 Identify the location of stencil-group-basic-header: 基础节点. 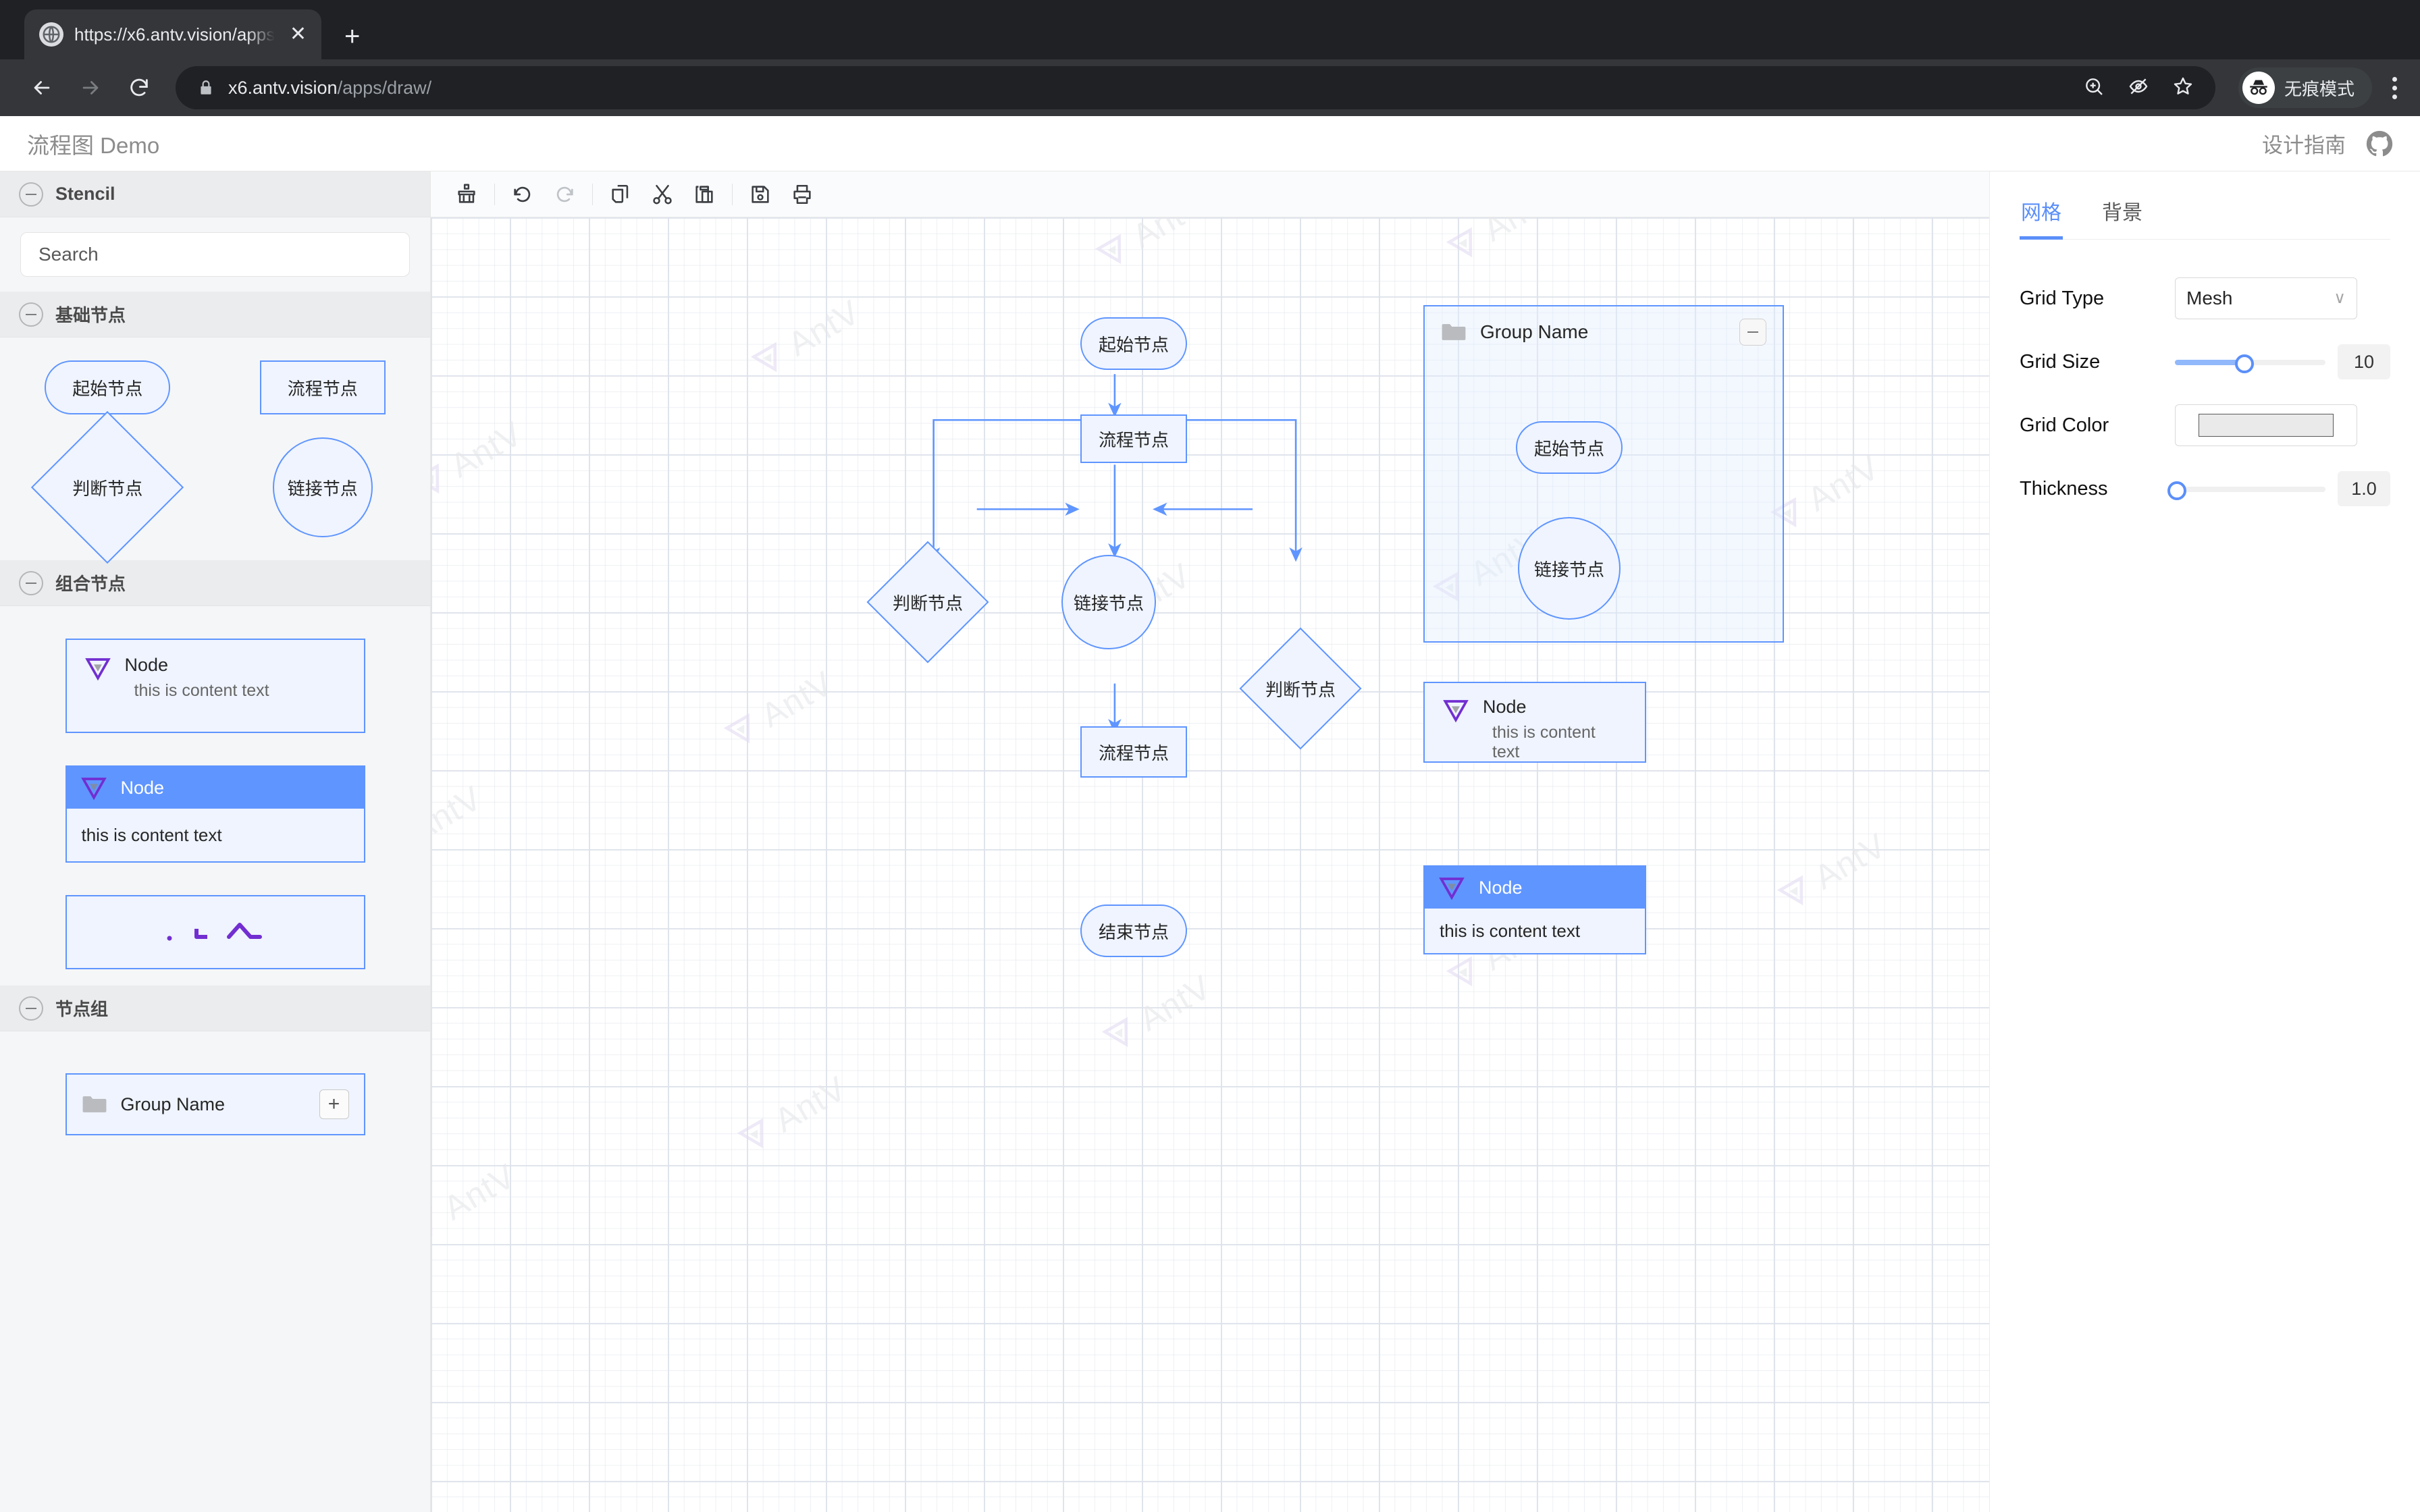
(215, 315).